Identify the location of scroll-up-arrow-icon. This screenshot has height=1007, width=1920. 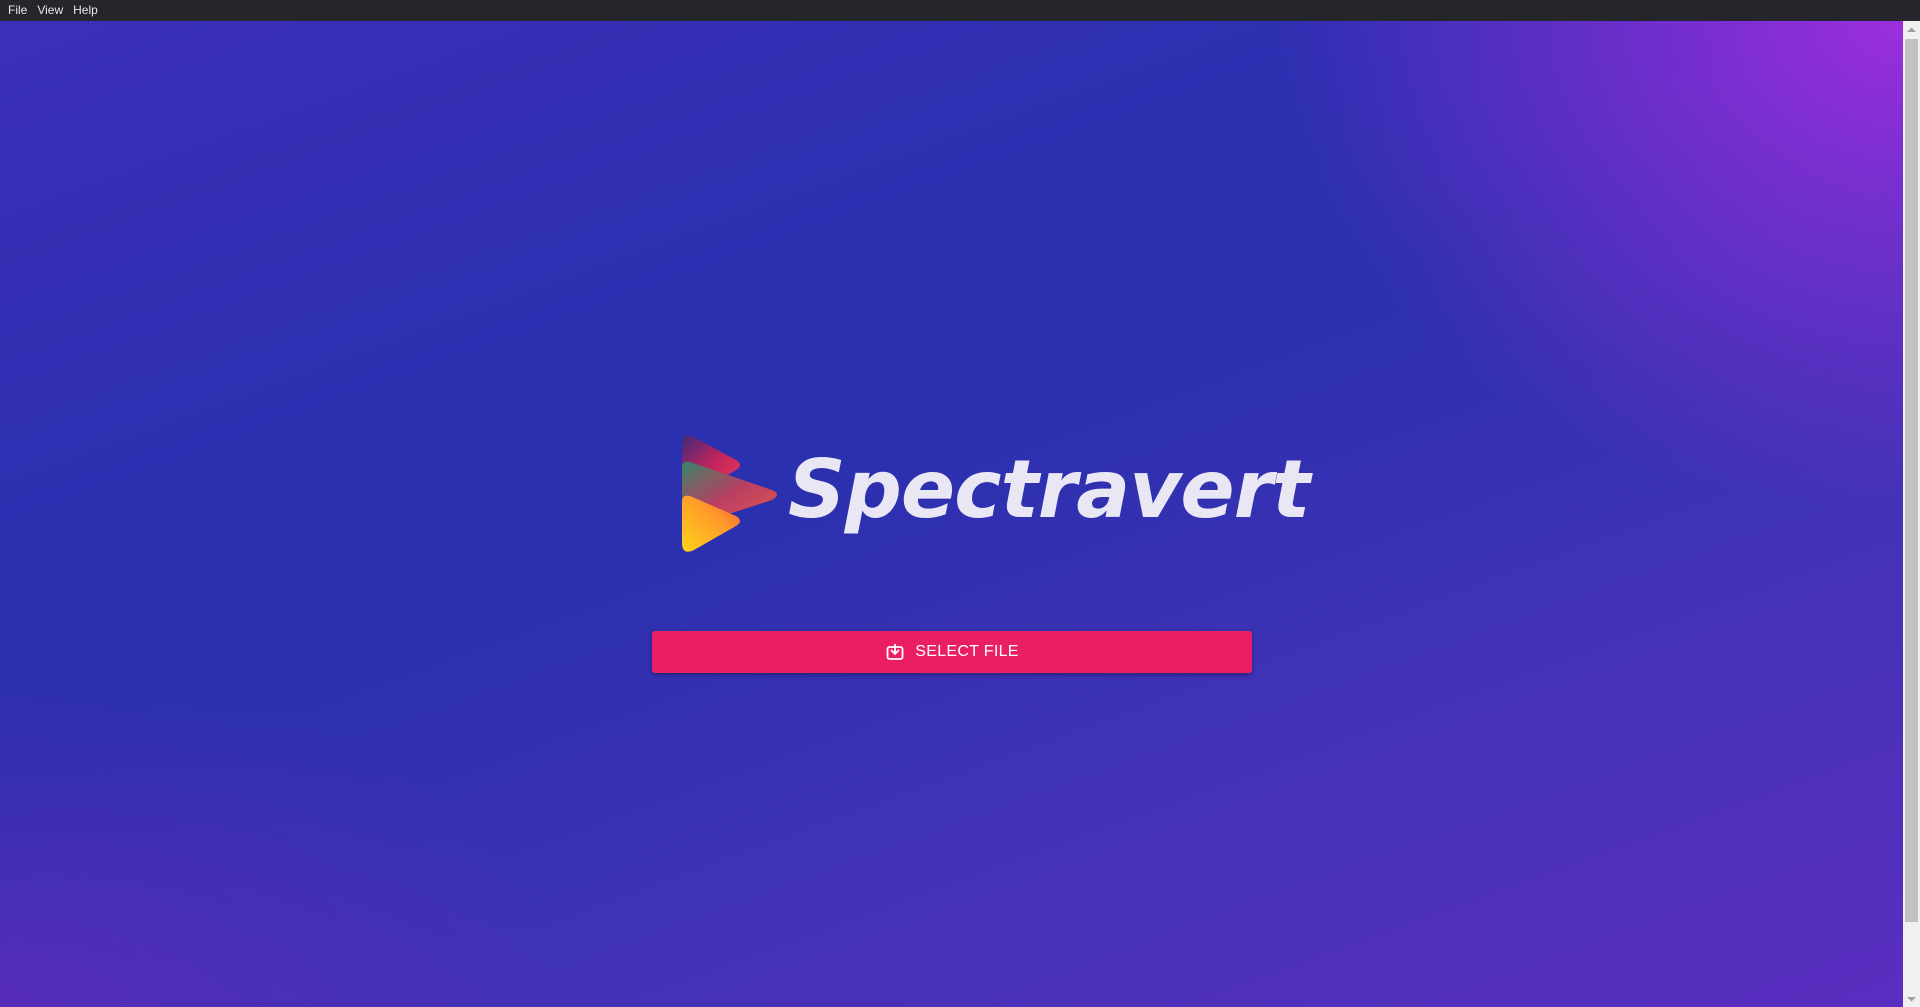
(1911, 29).